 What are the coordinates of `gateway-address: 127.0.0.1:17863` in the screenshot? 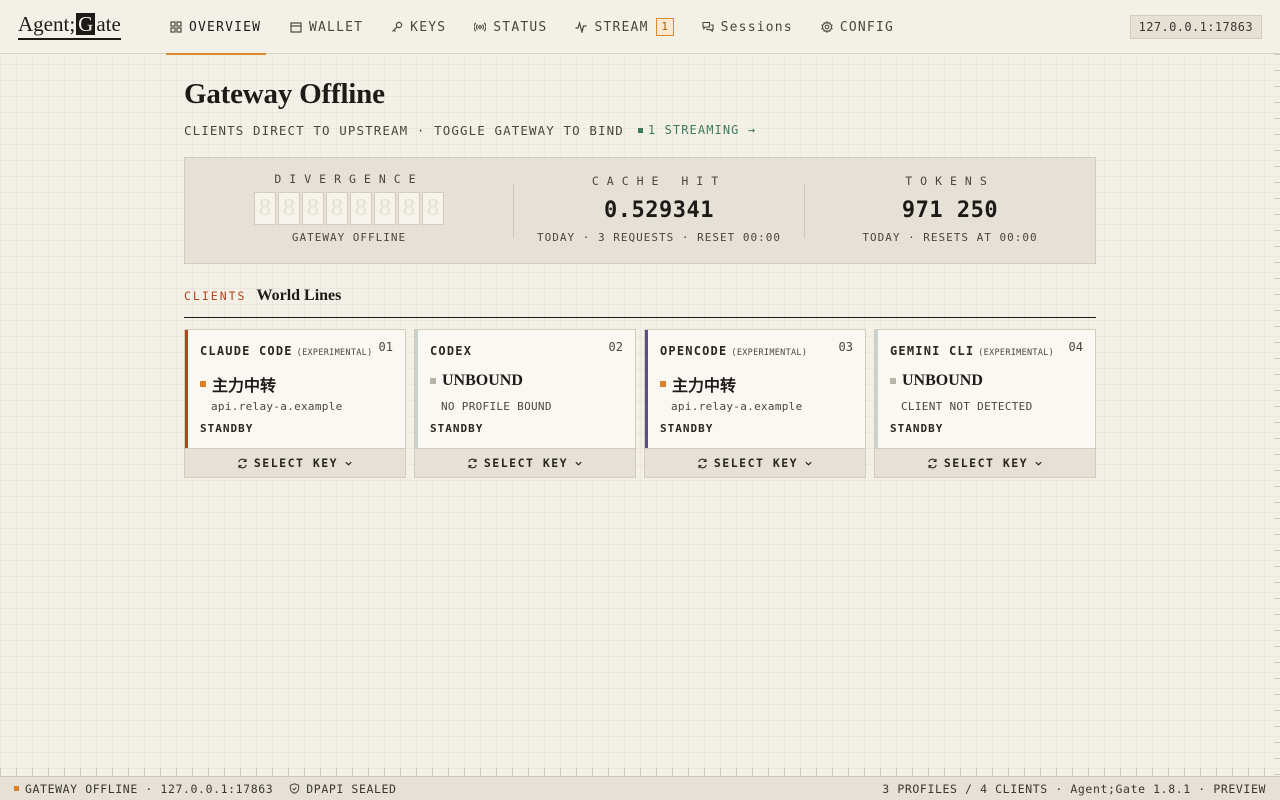 It's located at (1195, 27).